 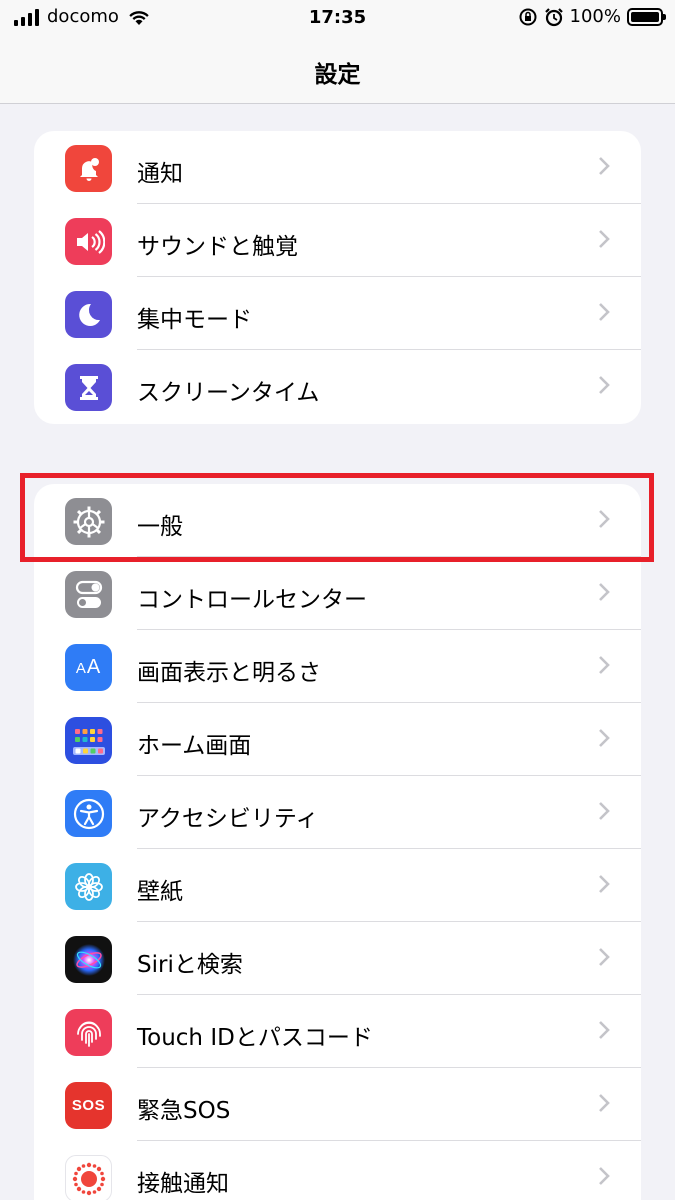 What do you see at coordinates (160, 174) in the screenshot?
I see `row-label: 通知` at bounding box center [160, 174].